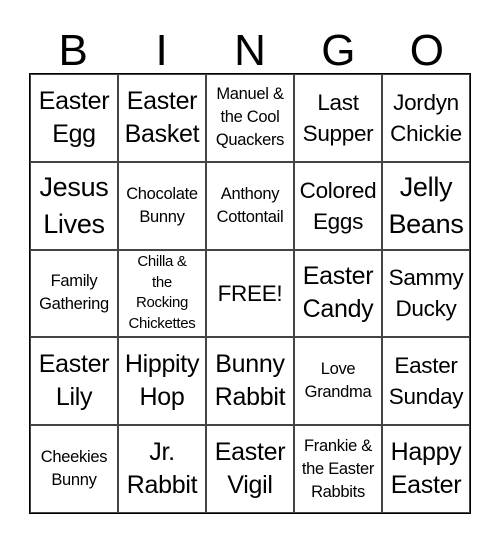 The height and width of the screenshot is (544, 500). Describe the element at coordinates (426, 381) in the screenshot. I see `bingo-cell: Easter Sunday` at that location.